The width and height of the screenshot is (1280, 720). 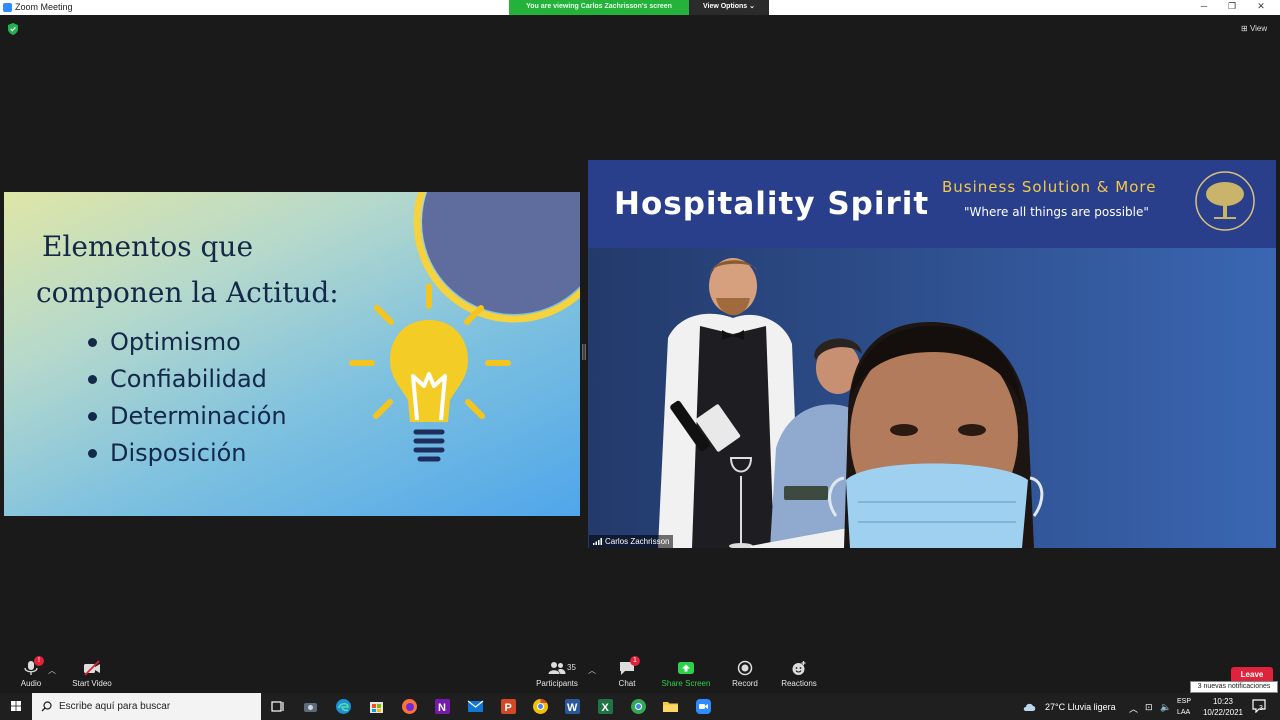 I want to click on reactions-button: Reactions, so click(x=799, y=672).